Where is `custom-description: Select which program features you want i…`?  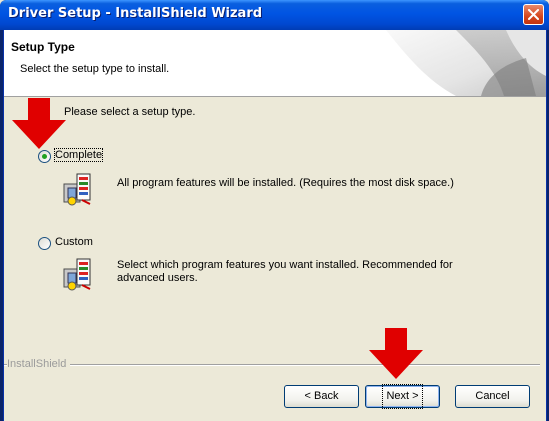 custom-description: Select which program features you want i… is located at coordinates (285, 271).